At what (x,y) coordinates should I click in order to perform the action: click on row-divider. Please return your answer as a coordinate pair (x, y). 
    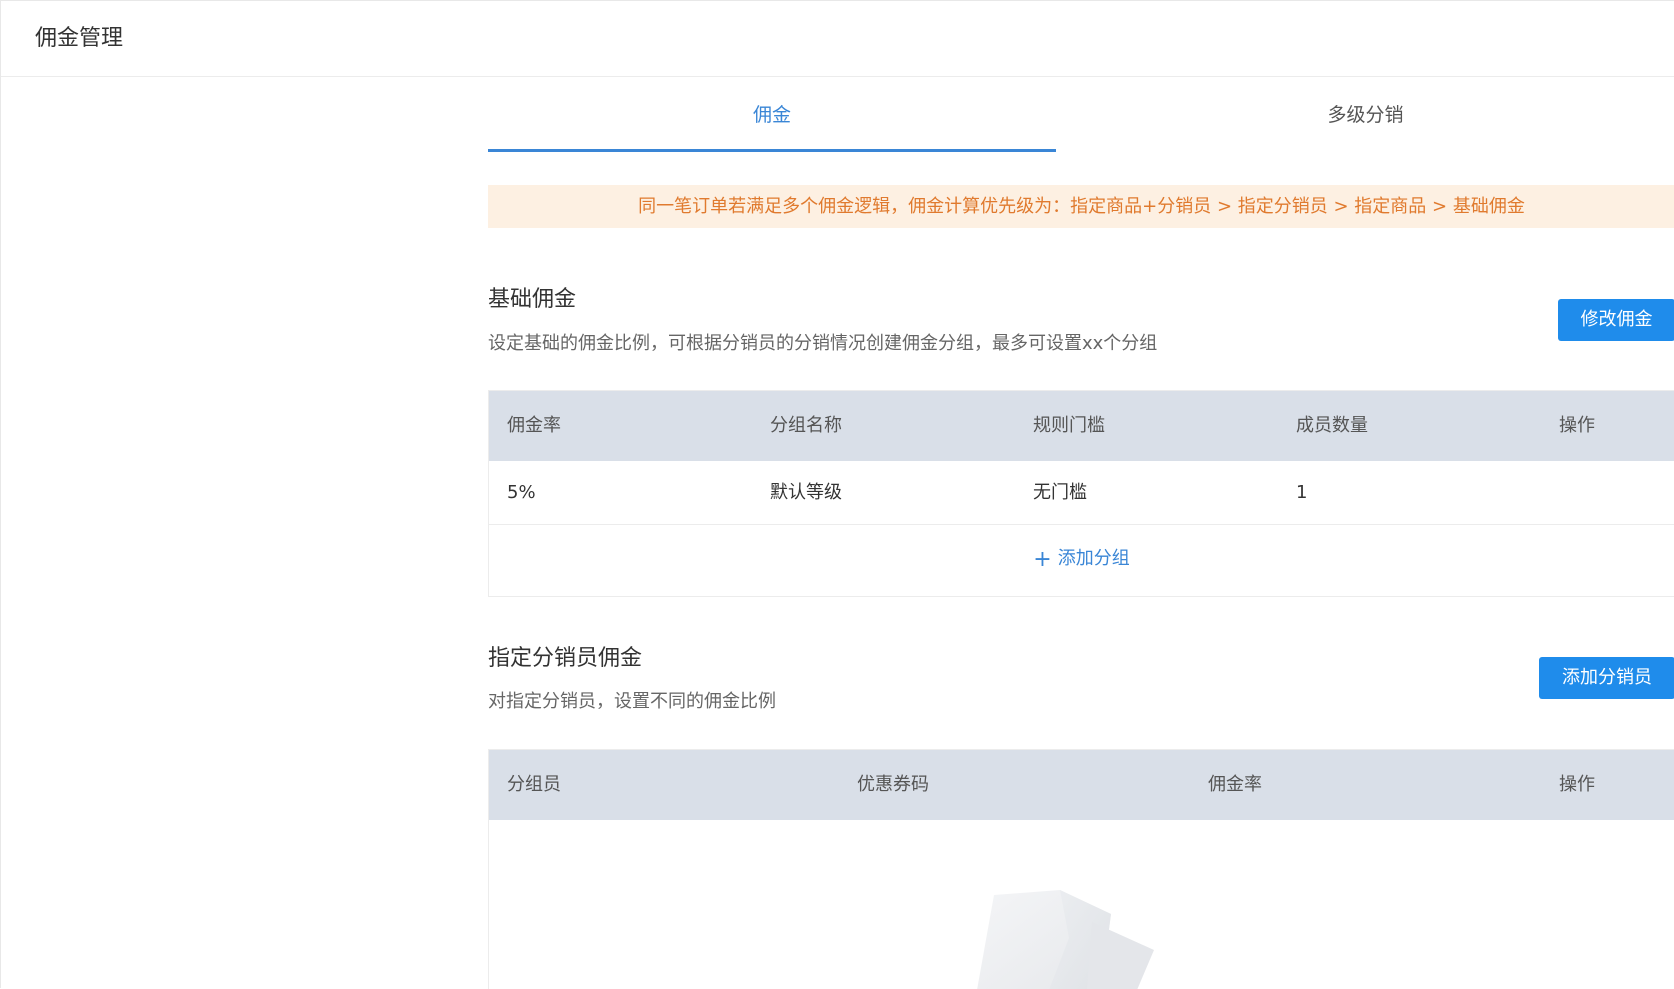
    Looking at the image, I should click on (1081, 524).